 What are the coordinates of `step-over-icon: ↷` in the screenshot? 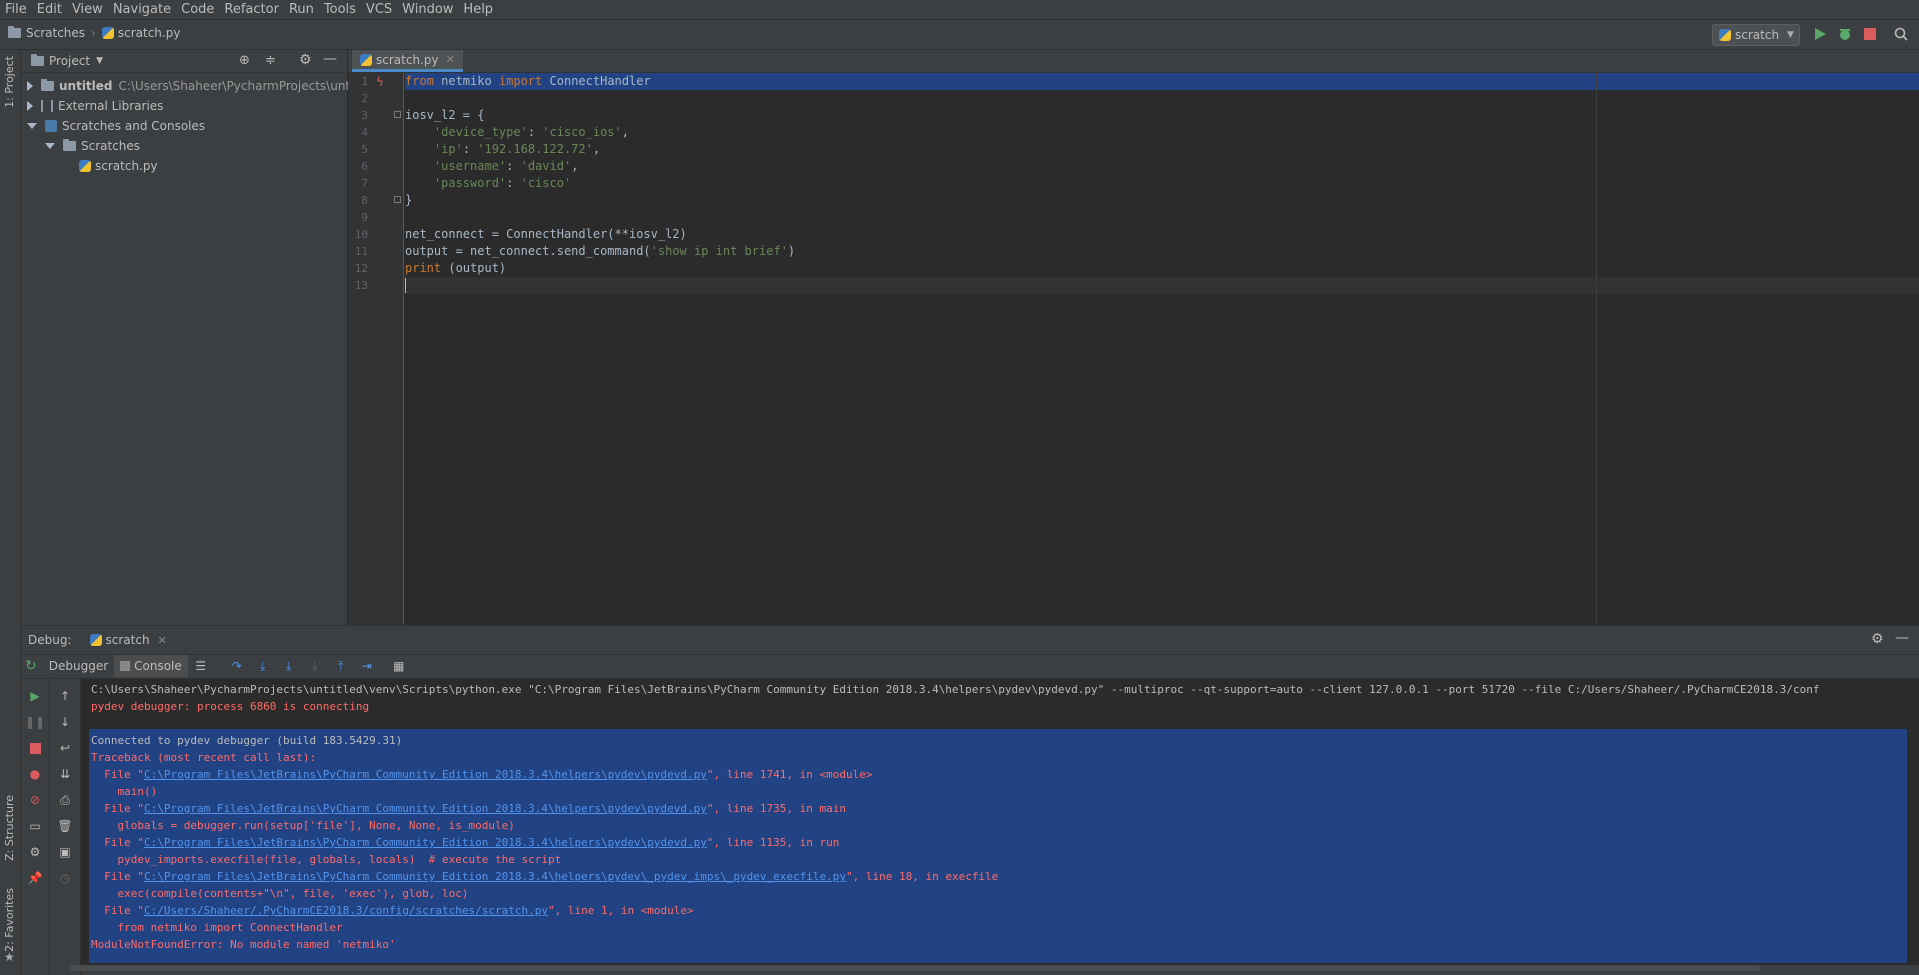 It's located at (237, 666).